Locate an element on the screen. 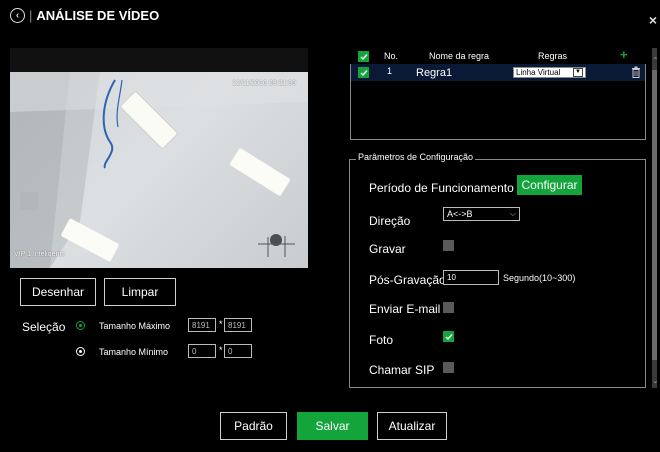 This screenshot has width=660, height=452. rules-table-header: No. Nome da regra Regras + is located at coordinates (498, 55).